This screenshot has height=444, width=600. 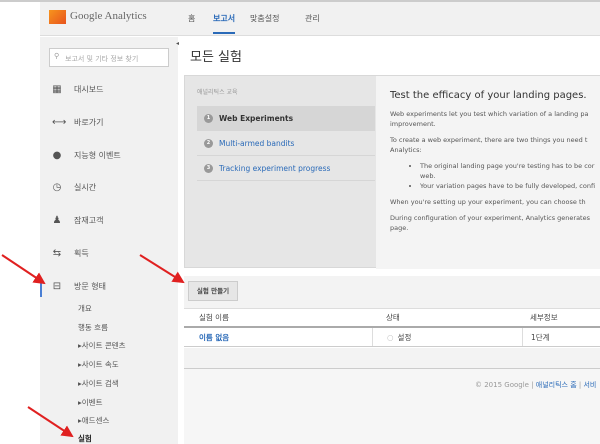 What do you see at coordinates (50, 422) in the screenshot?
I see `red-arrow-experiments` at bounding box center [50, 422].